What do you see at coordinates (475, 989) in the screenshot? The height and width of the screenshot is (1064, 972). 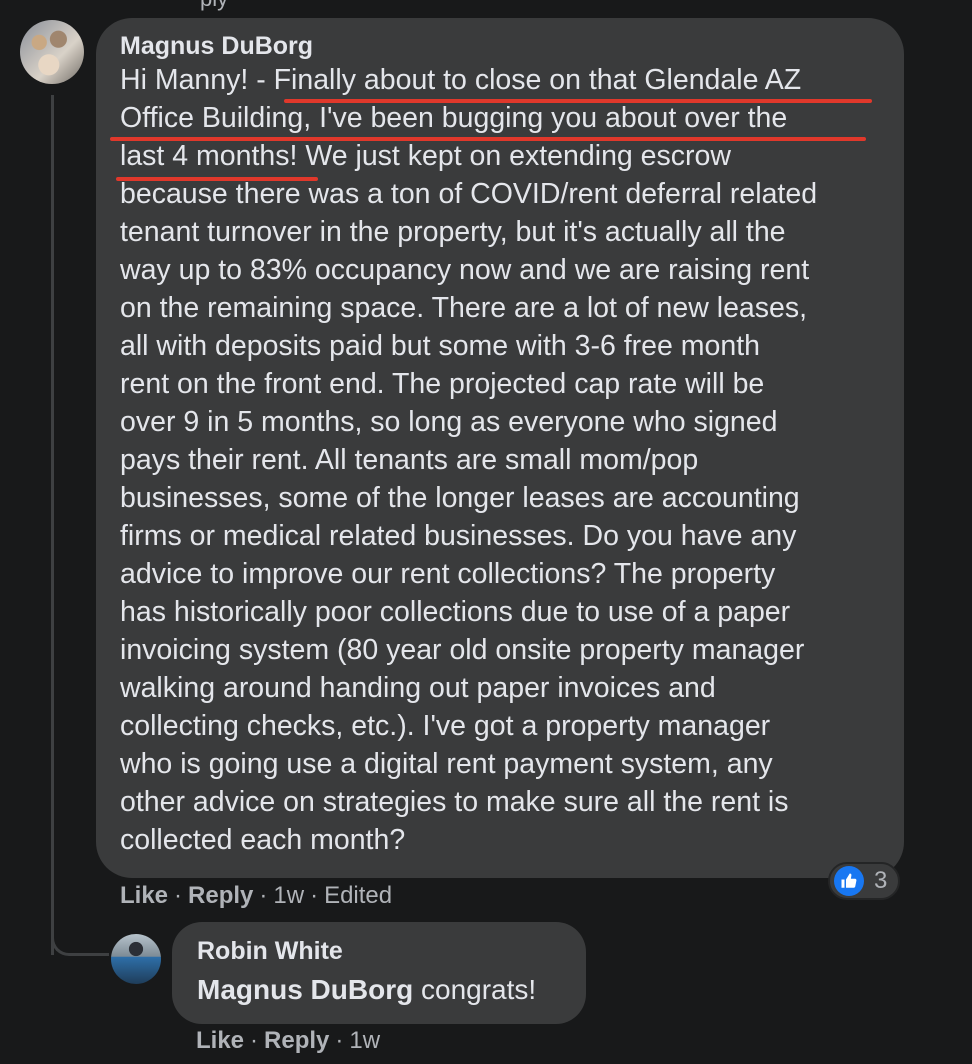 I see `reply-message: congrats!` at bounding box center [475, 989].